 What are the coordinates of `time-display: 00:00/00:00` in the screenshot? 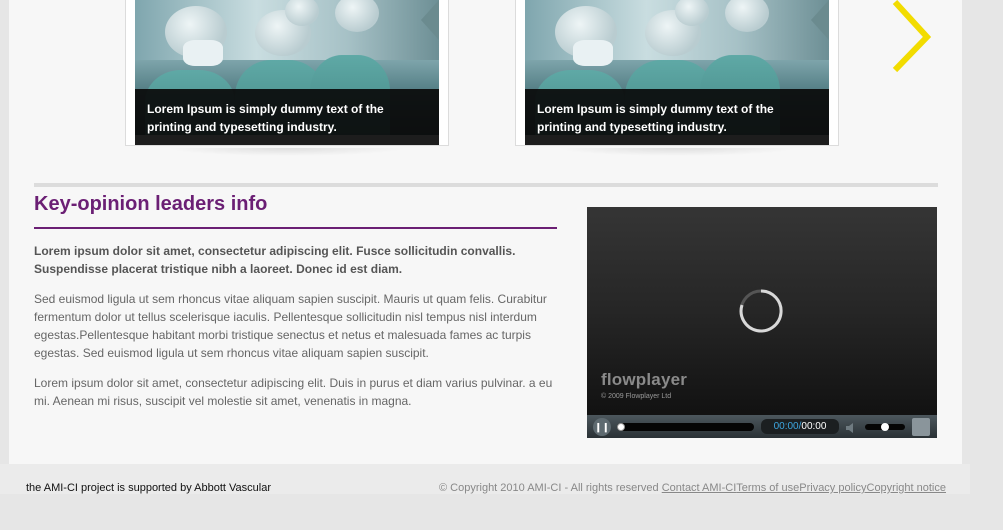 It's located at (800, 426).